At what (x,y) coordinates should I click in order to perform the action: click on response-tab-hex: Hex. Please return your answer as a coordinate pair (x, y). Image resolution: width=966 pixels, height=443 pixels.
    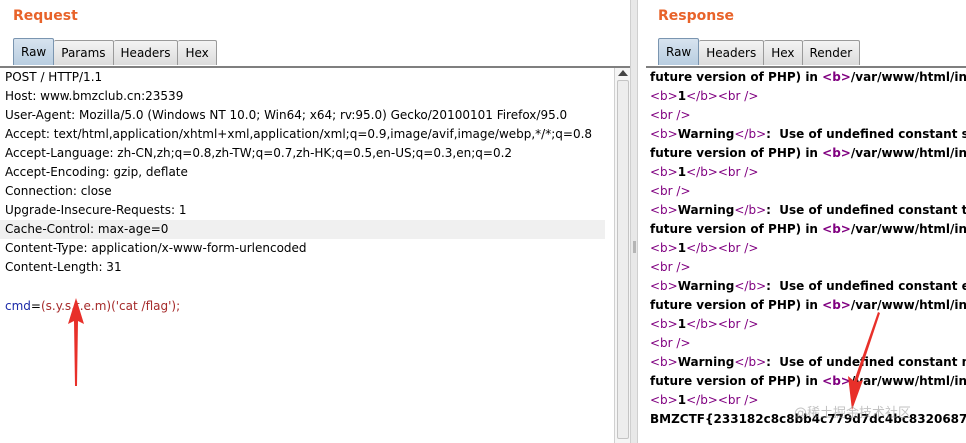
    Looking at the image, I should click on (783, 52).